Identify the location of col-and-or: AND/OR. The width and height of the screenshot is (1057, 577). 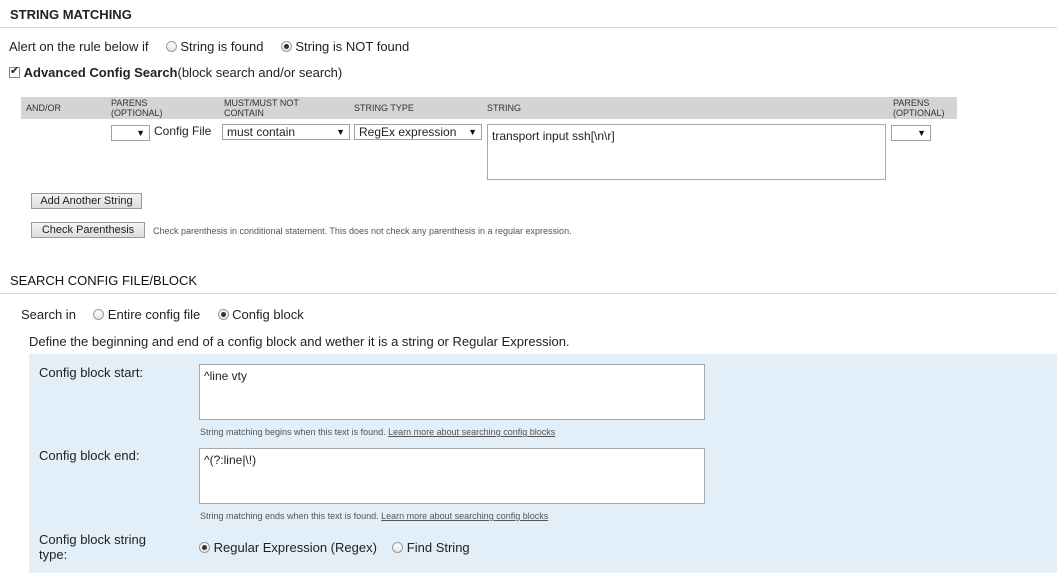
(44, 108).